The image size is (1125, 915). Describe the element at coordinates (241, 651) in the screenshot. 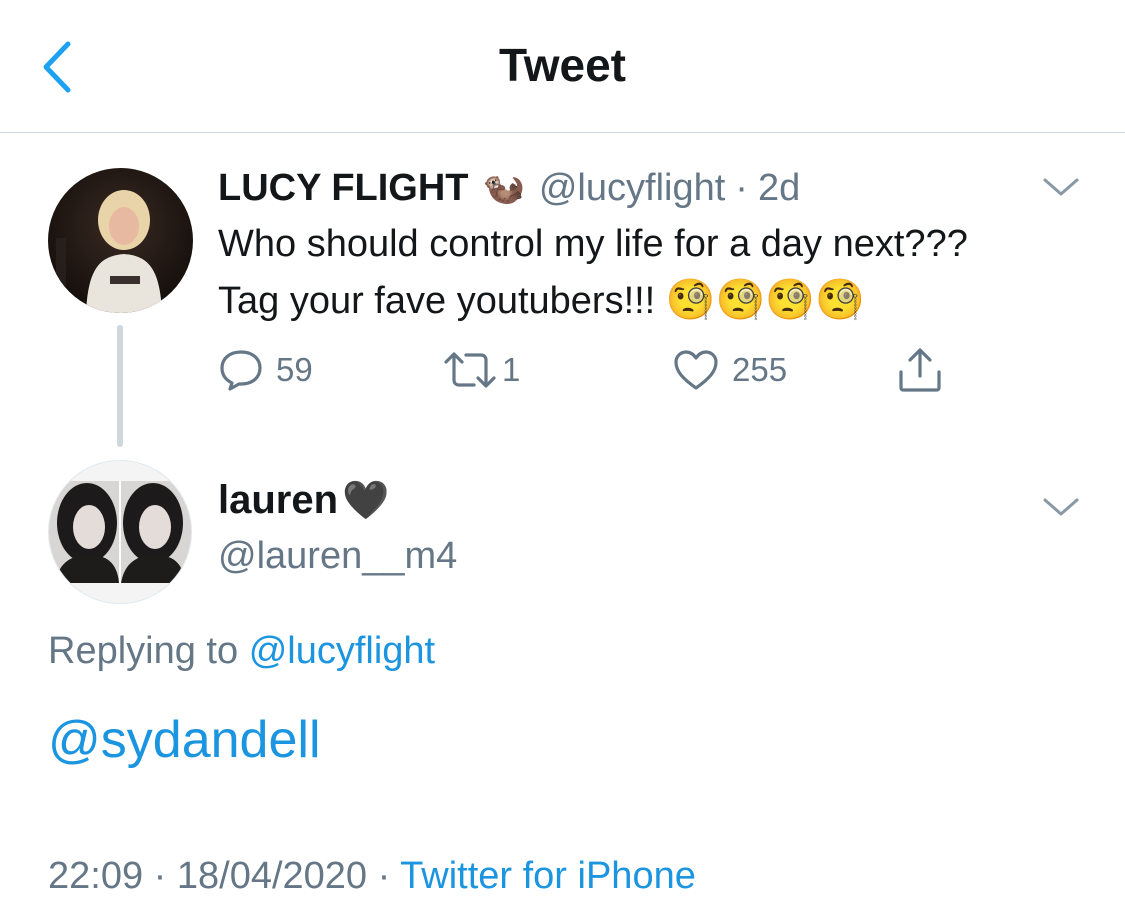

I see `replying-to: Replying to @lucyflight` at that location.